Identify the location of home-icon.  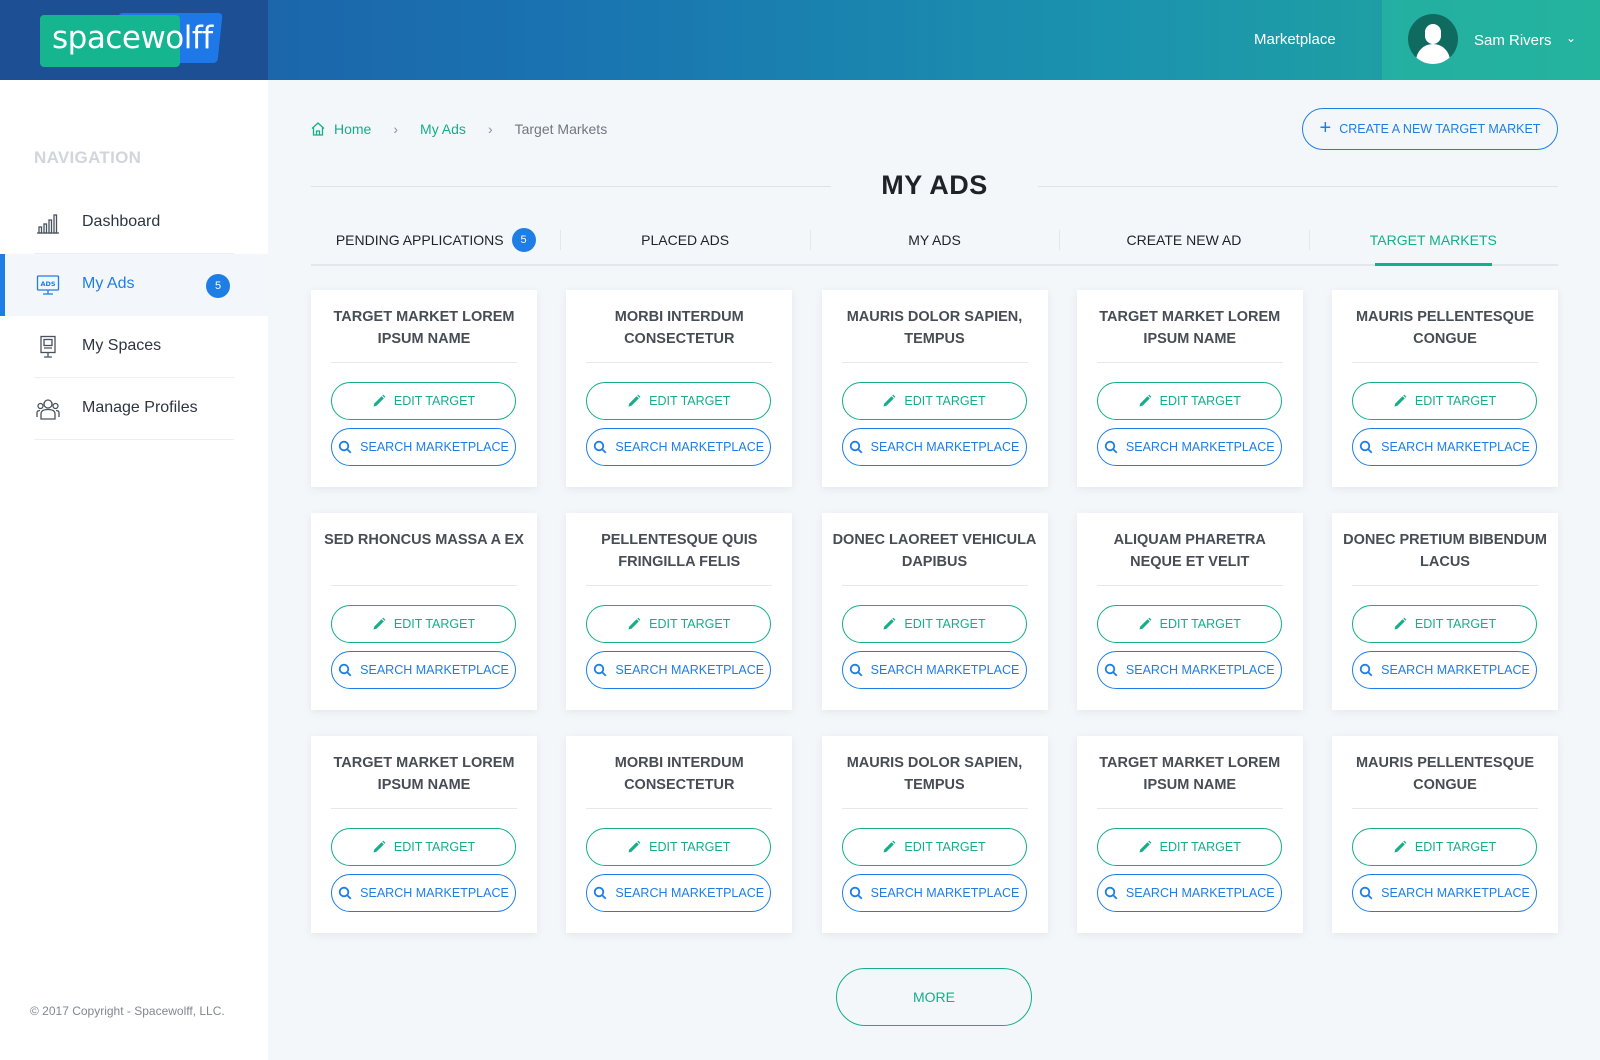
(318, 129).